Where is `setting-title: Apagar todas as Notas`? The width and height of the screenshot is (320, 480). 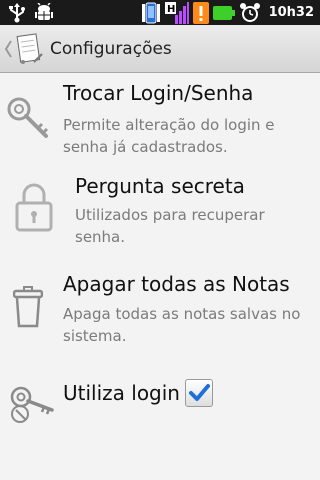
setting-title: Apagar todas as Notas is located at coordinates (176, 284).